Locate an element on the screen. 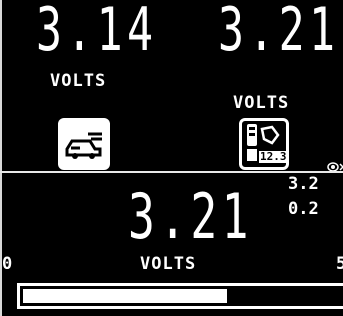  scale-min-label: 0 is located at coordinates (7, 264).